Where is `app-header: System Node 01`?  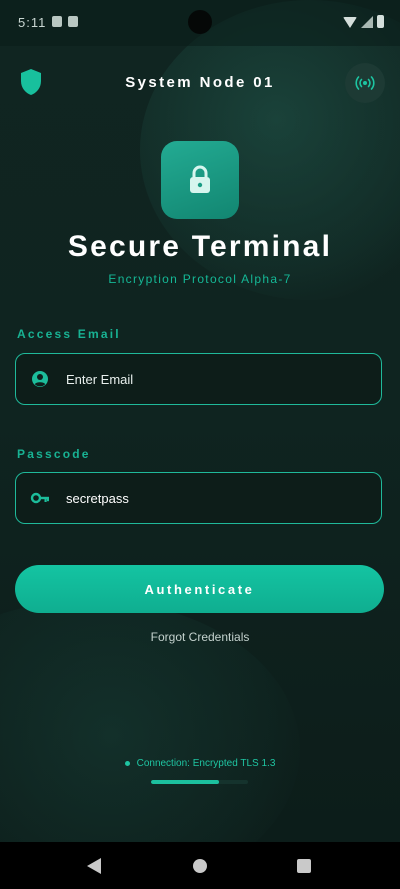
app-header: System Node 01 is located at coordinates (200, 83).